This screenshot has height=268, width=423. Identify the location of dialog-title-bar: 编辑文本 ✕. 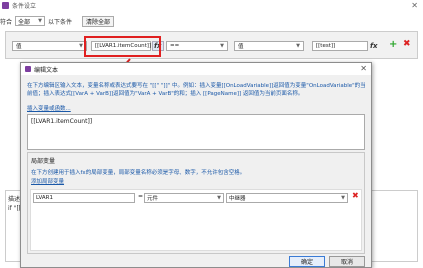
(196, 69).